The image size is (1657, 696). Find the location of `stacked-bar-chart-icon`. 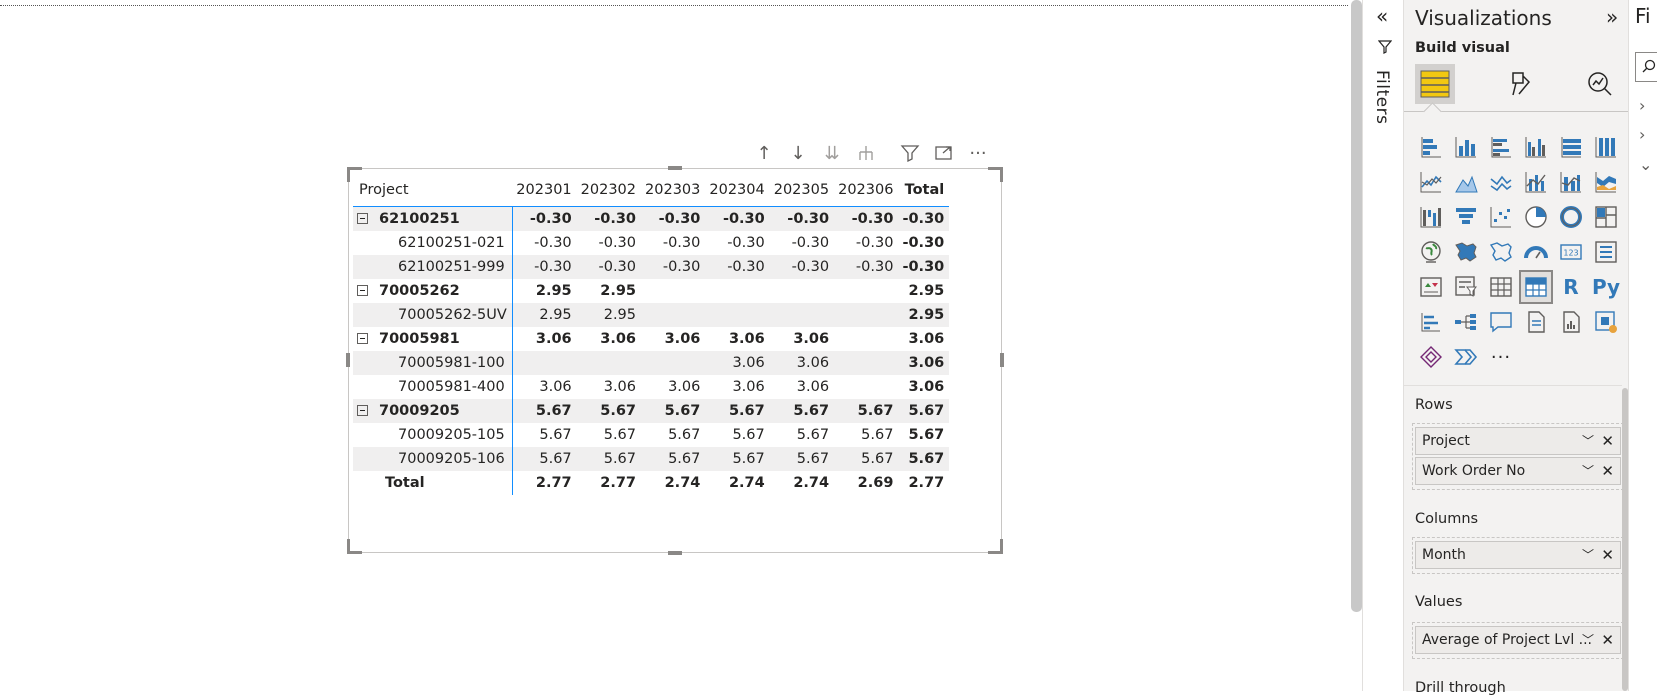

stacked-bar-chart-icon is located at coordinates (1431, 147).